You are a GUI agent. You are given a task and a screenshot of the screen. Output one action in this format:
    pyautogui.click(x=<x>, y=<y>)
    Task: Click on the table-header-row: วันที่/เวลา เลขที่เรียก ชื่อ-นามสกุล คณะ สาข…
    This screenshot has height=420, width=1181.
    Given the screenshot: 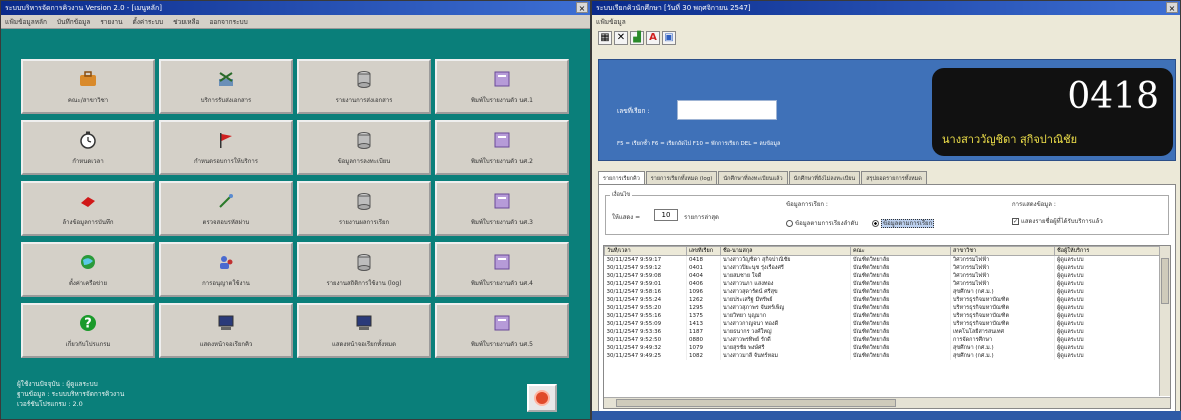 What is the action you would take?
    pyautogui.click(x=882, y=251)
    